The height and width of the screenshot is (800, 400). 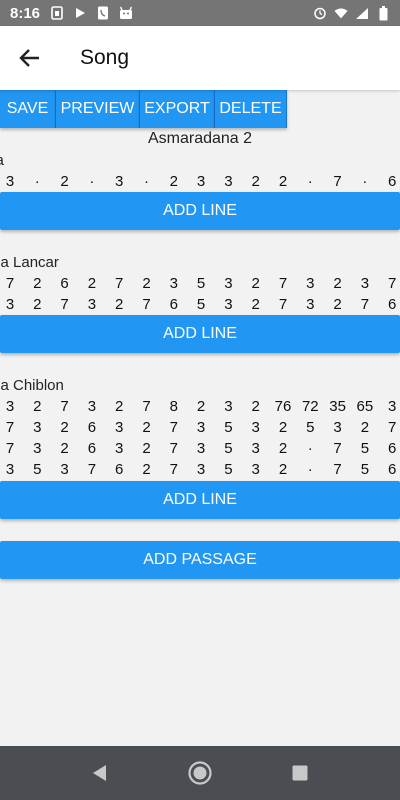 I want to click on nav-home-icon, so click(x=200, y=773).